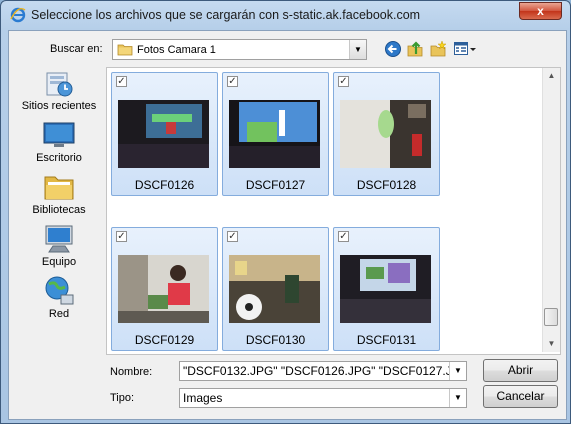  I want to click on place-label-desktop: Escritorio, so click(59, 158).